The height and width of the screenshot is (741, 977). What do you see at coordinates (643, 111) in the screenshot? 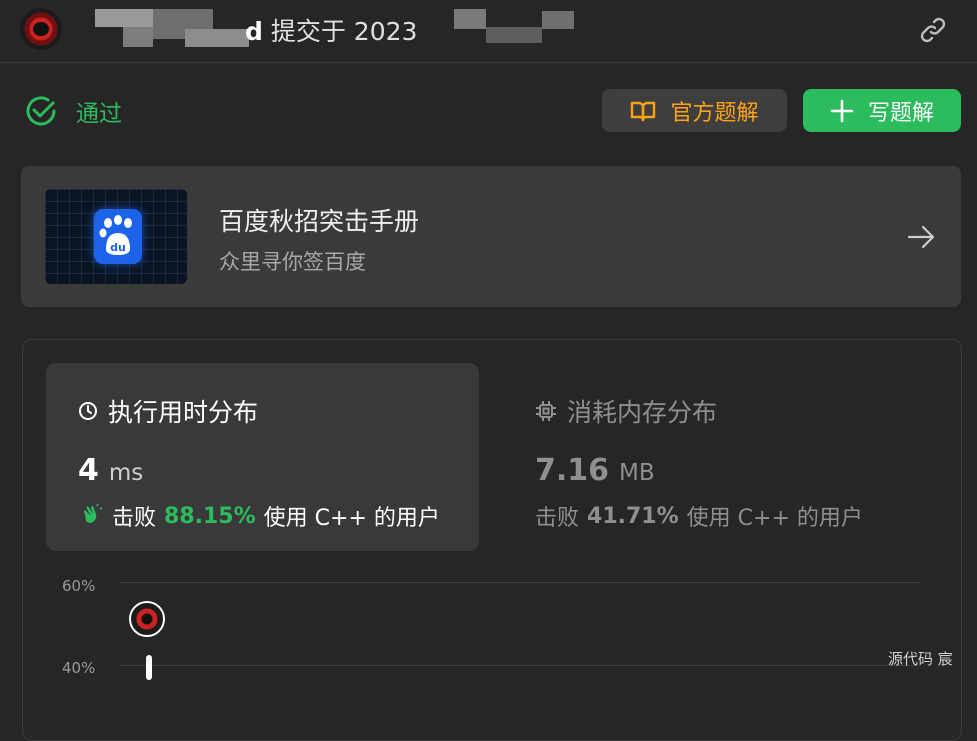
I see `book-icon` at bounding box center [643, 111].